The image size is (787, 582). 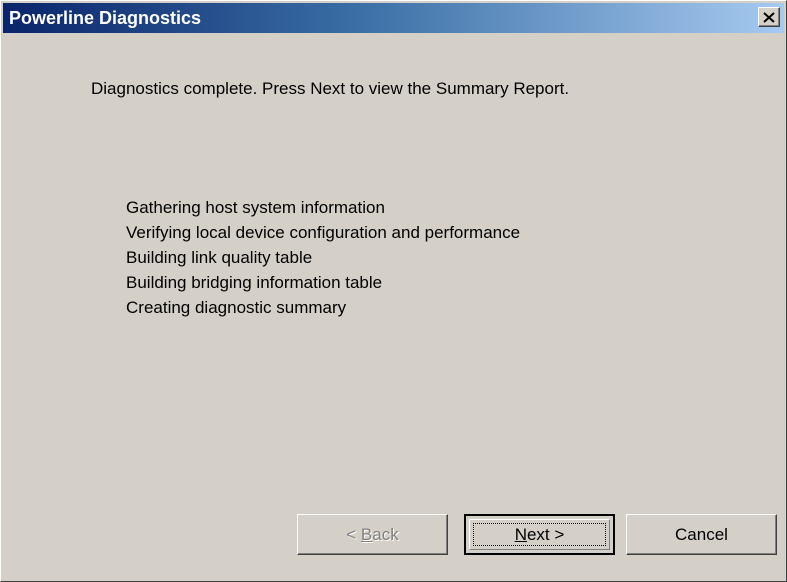 I want to click on close-button, so click(x=769, y=17).